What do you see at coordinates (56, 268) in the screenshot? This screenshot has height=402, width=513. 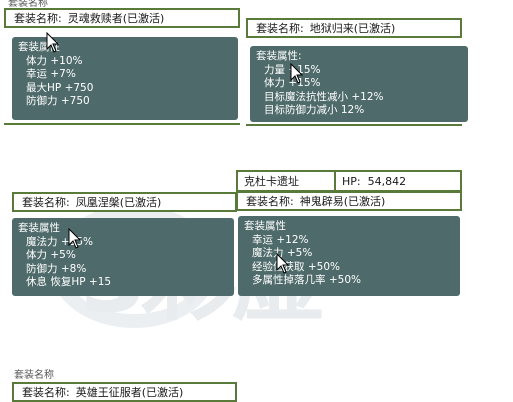 I see `set3-attr-row: 防御力 +8%` at bounding box center [56, 268].